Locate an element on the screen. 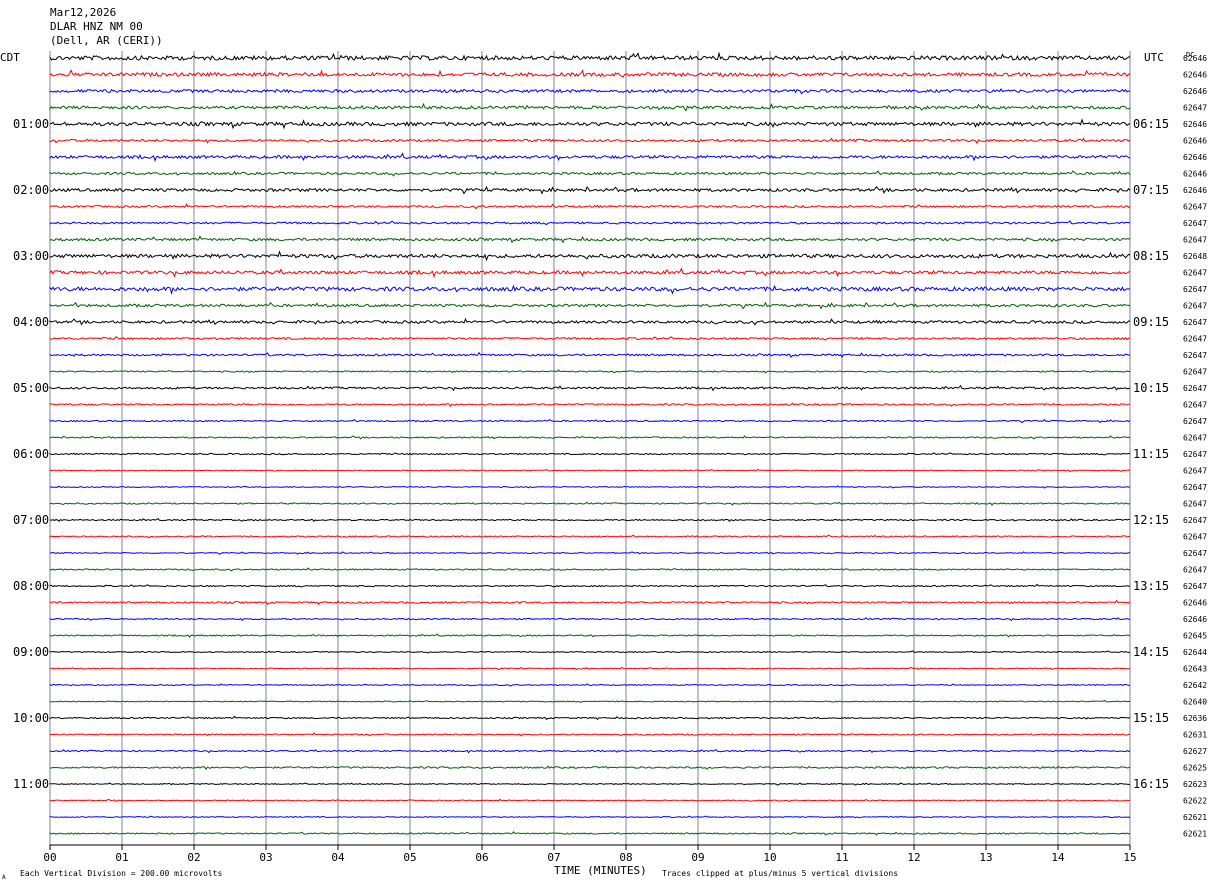 Image resolution: width=1210 pixels, height=886 pixels. x-axis-title: TIME (MINUTES) is located at coordinates (600, 870).